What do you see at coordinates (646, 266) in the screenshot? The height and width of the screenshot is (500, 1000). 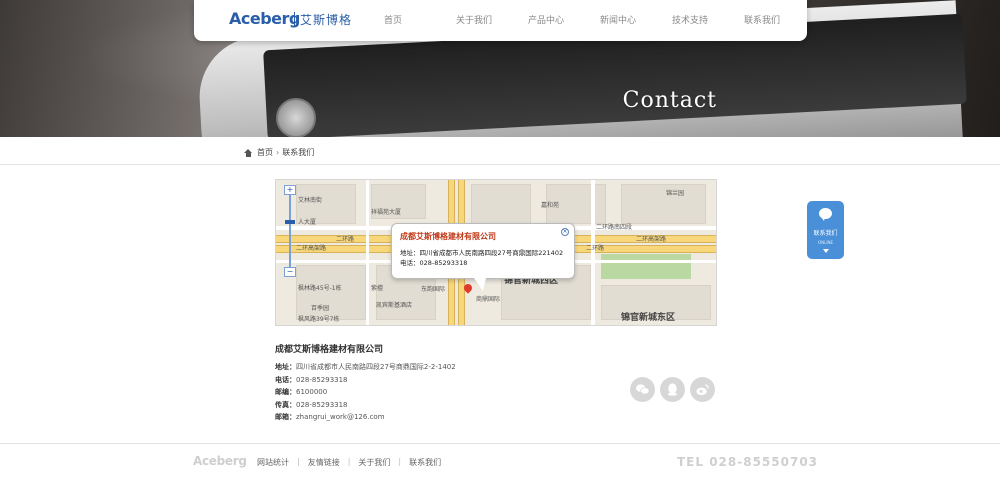 I see `map-park` at bounding box center [646, 266].